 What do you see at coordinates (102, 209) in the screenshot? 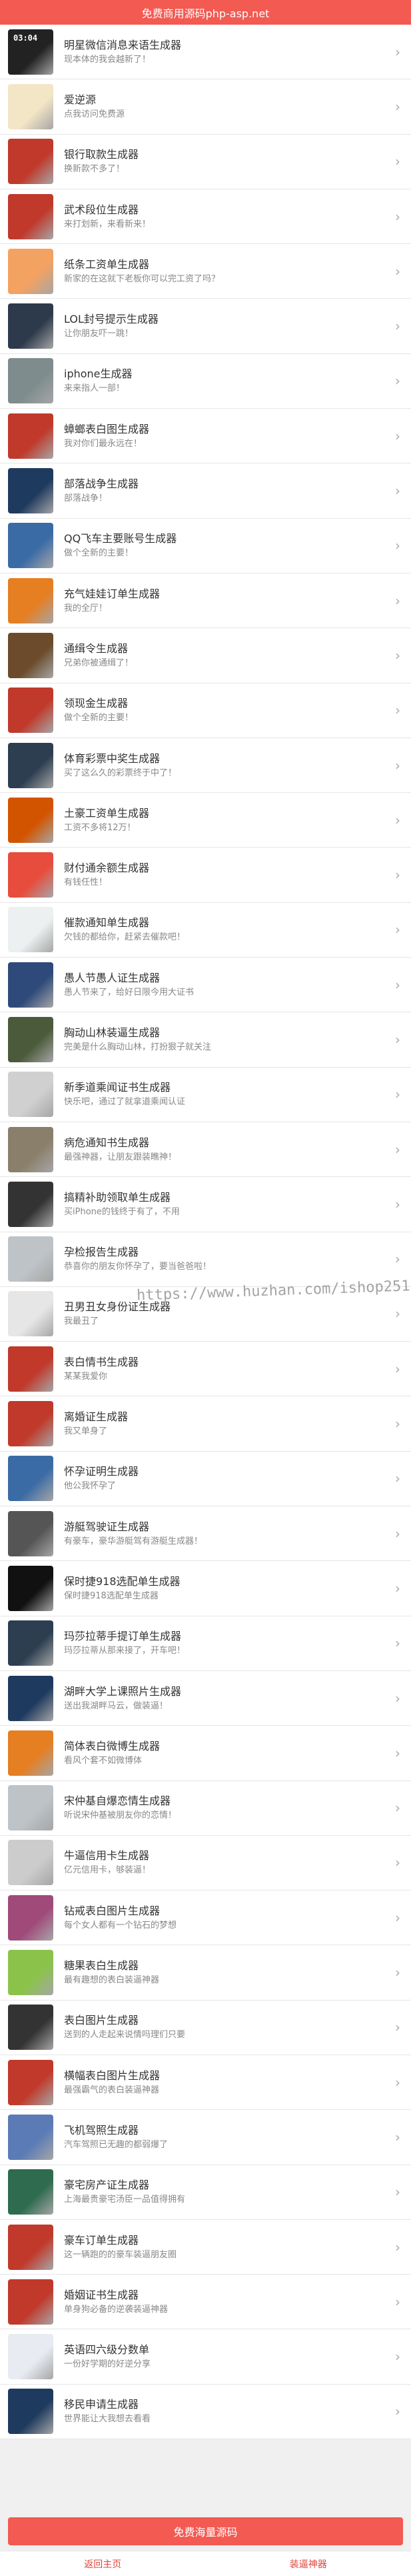
I see `item-title: 武术段位生成器` at bounding box center [102, 209].